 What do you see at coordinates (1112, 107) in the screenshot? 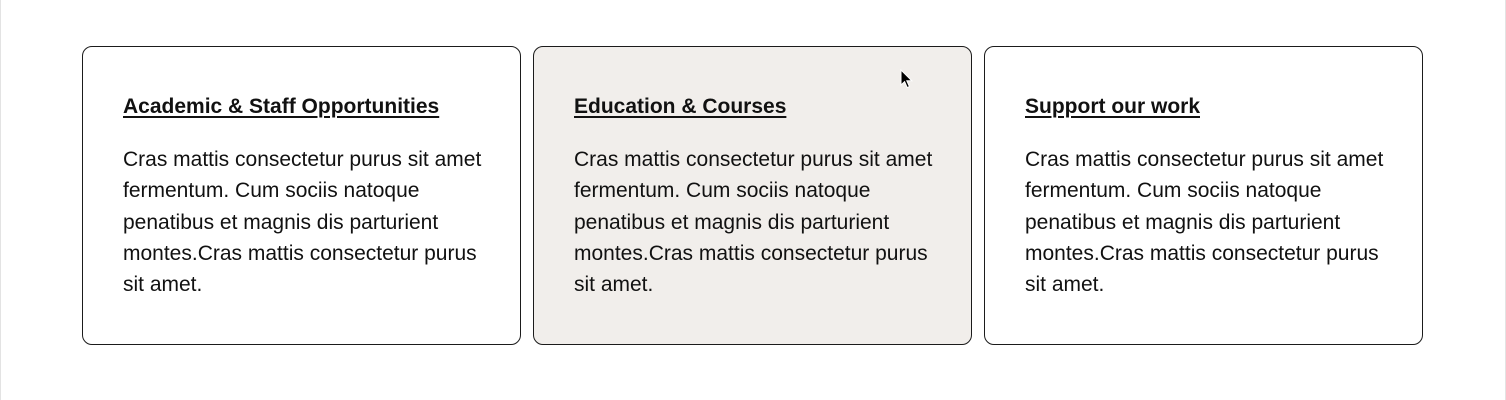
I see `card-title-link: Support our work` at bounding box center [1112, 107].